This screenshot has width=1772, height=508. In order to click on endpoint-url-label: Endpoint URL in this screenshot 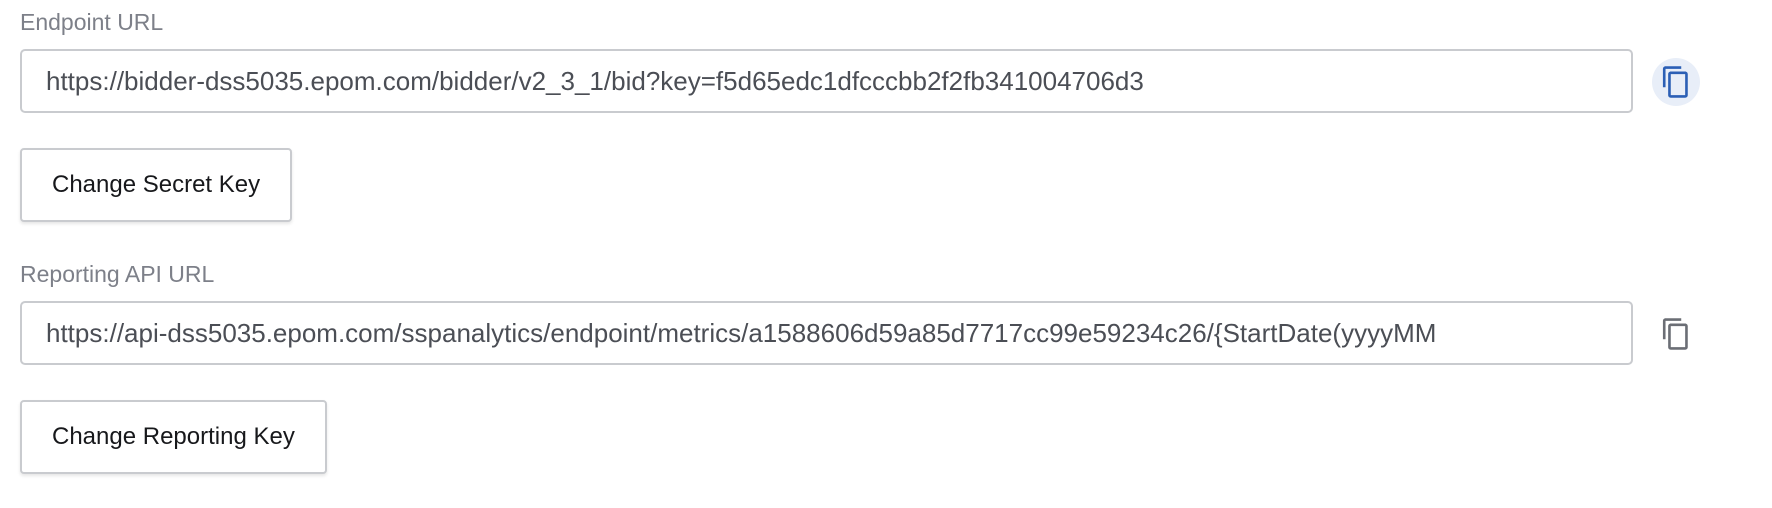, I will do `click(92, 22)`.